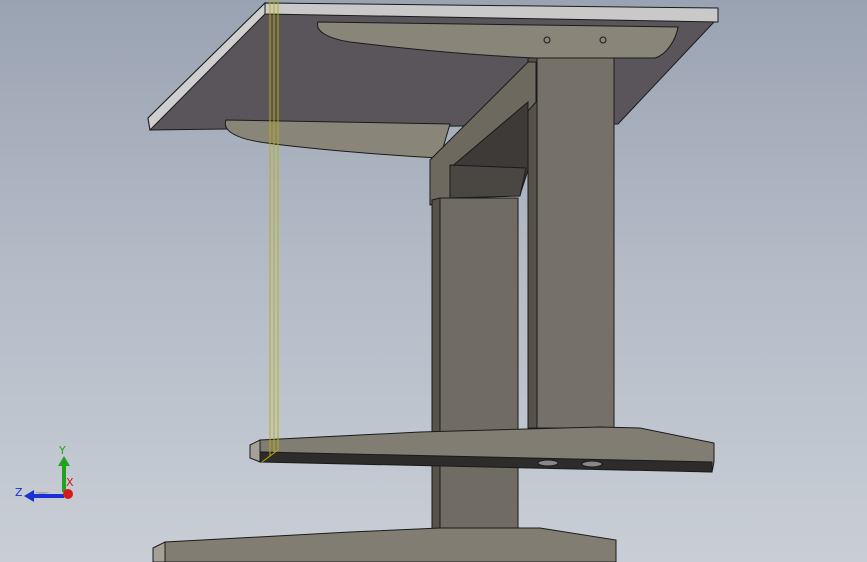  I want to click on column-front-face, so click(479, 364).